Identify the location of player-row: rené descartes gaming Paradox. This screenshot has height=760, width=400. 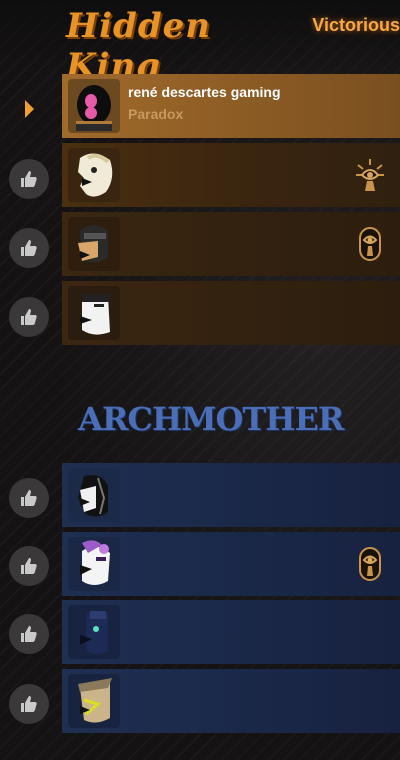
(231, 106).